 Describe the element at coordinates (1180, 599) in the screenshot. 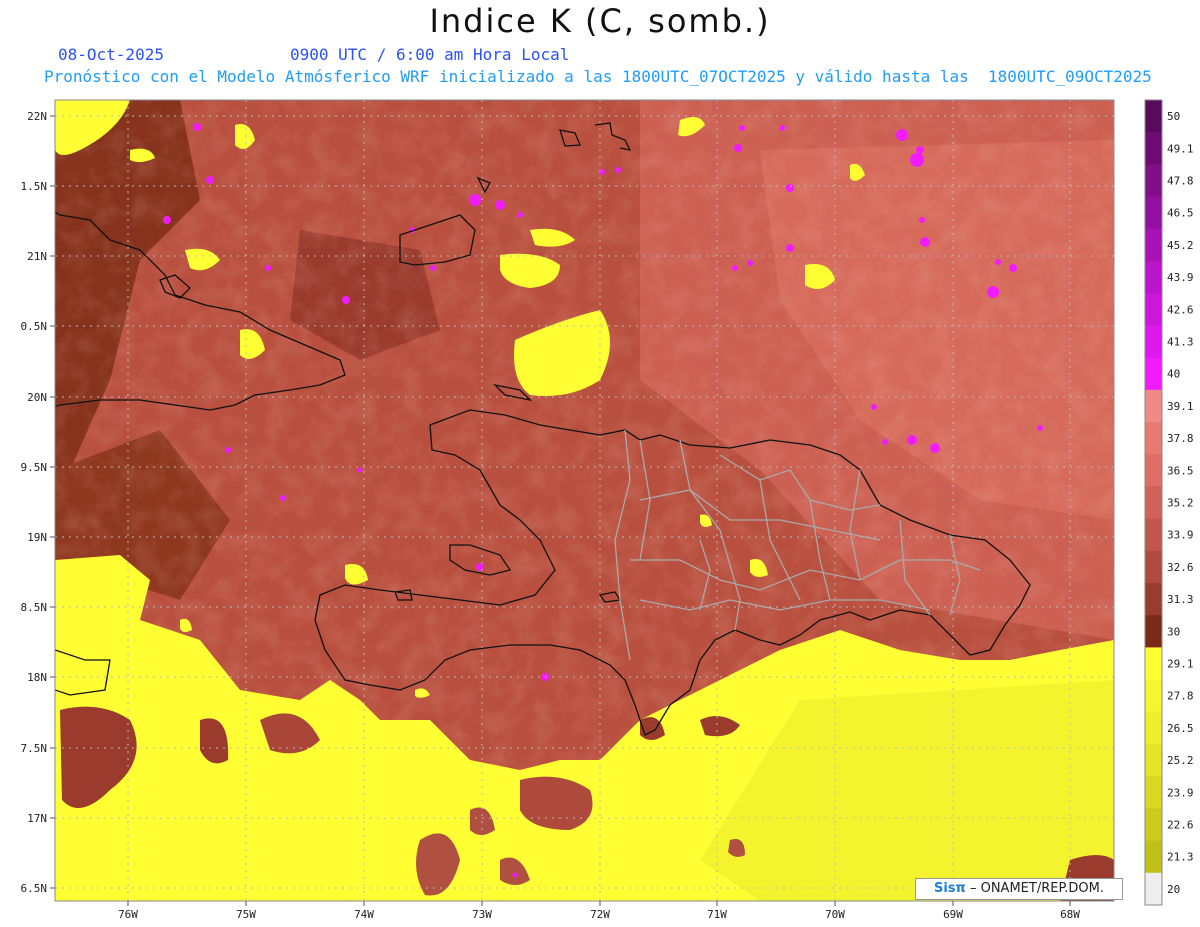

I see `legend-label: 31.3` at that location.